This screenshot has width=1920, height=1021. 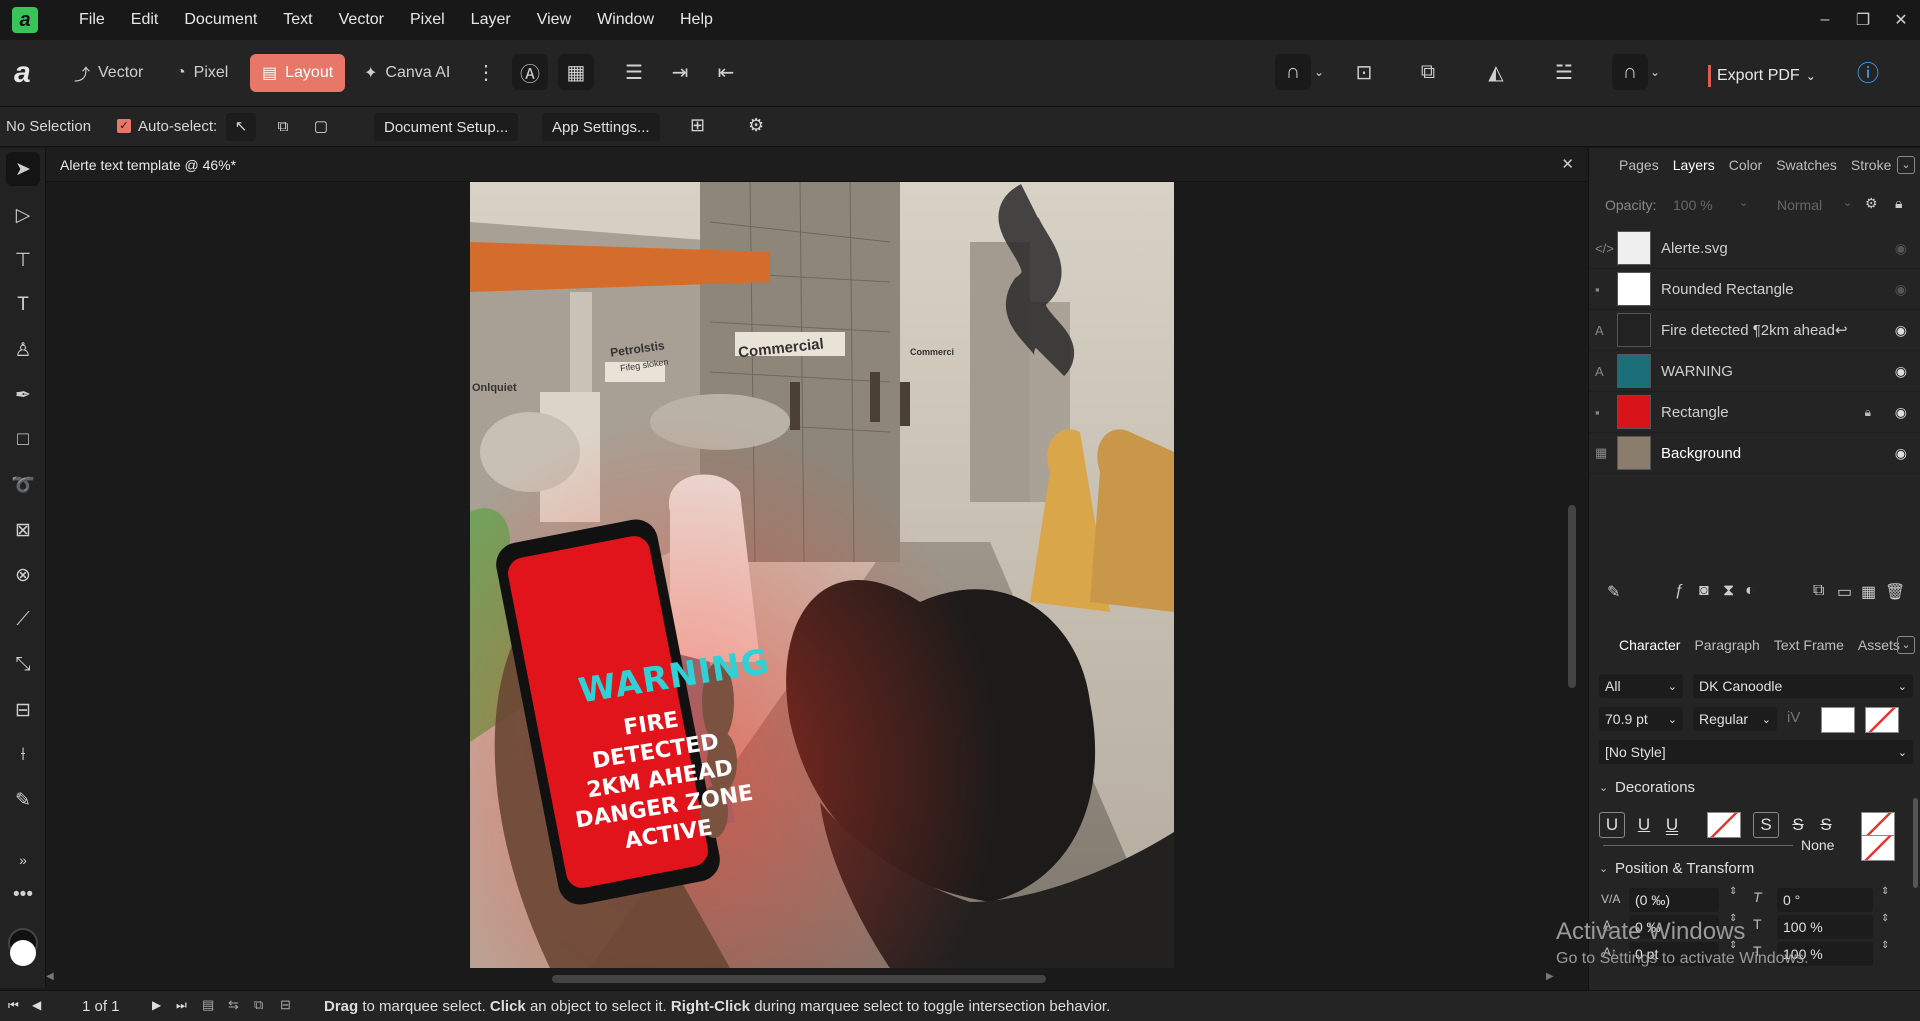 What do you see at coordinates (1811, 76) in the screenshot?
I see `export-dropdown-icon: ⌄` at bounding box center [1811, 76].